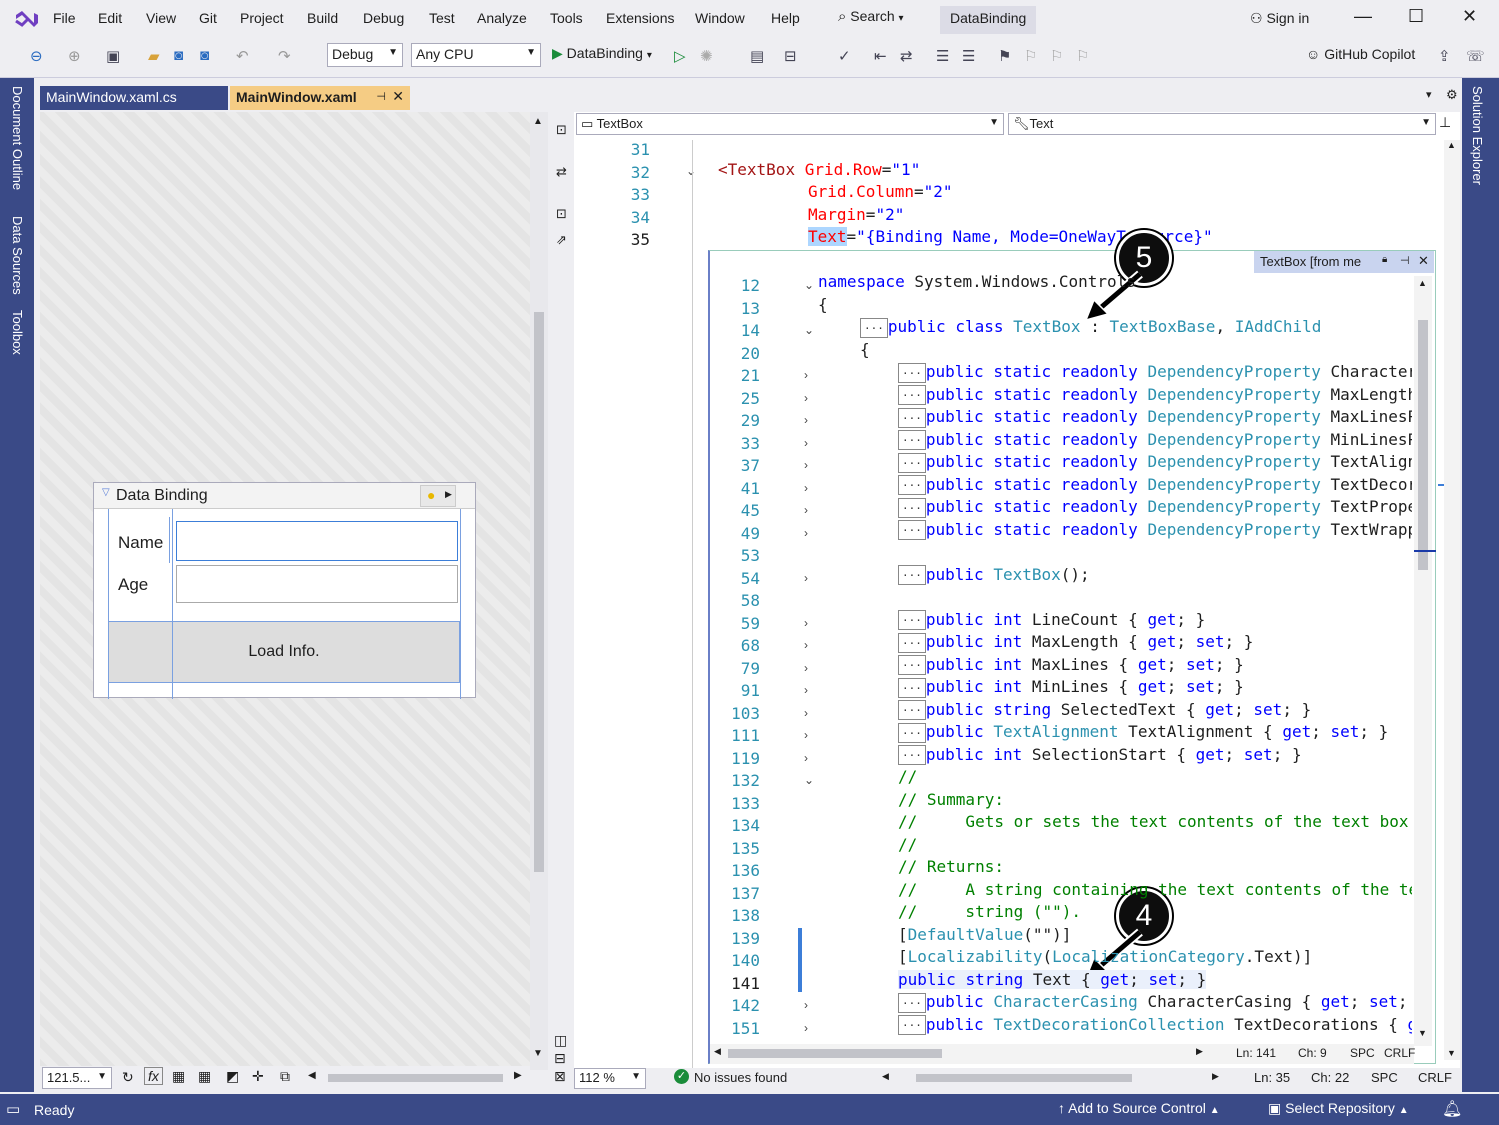 Image resolution: width=1499 pixels, height=1125 pixels. Describe the element at coordinates (835, 1053) in the screenshot. I see `peek-horizontal-thumb` at that location.